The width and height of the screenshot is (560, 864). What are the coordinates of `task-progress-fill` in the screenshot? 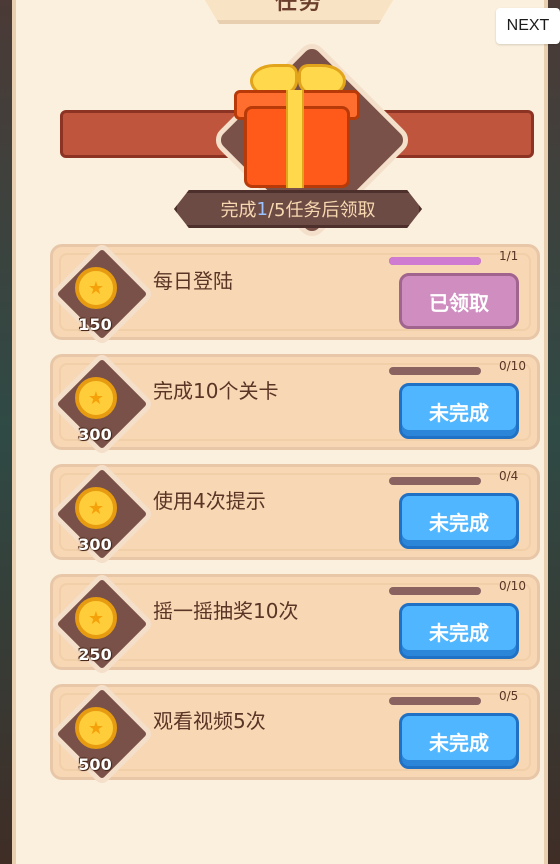 It's located at (435, 261).